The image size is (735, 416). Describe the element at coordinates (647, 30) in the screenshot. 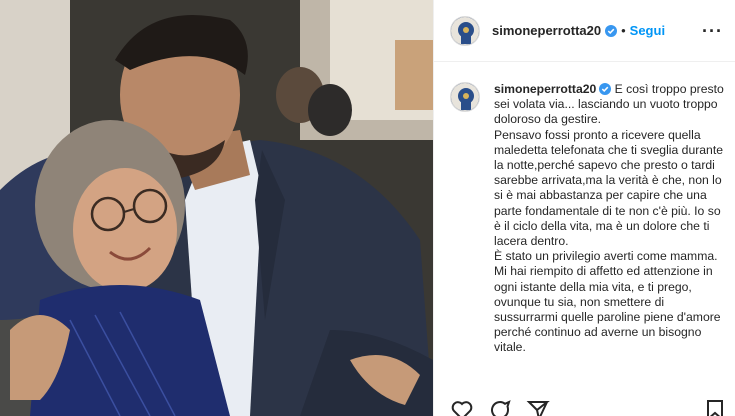

I see `follow-button: Segui` at that location.